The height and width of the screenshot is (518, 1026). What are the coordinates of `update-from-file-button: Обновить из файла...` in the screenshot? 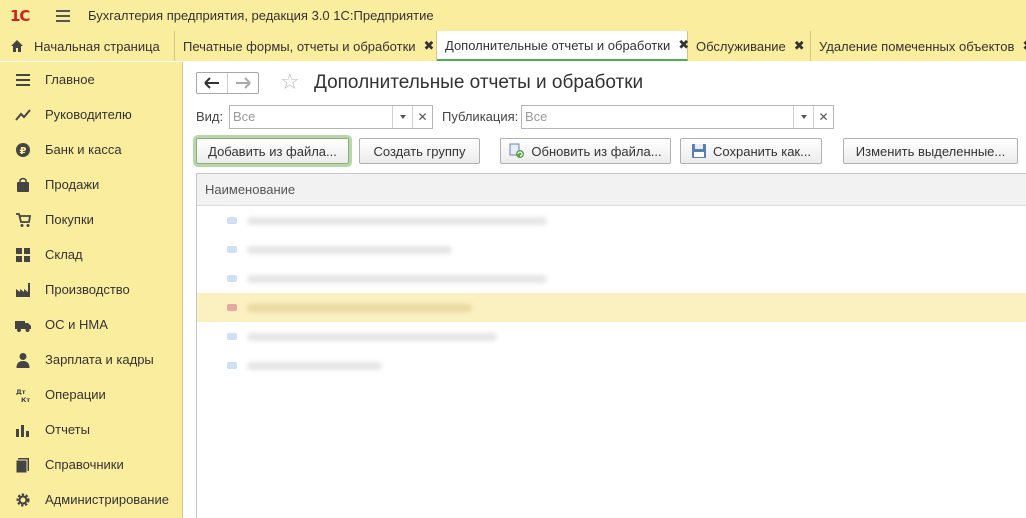 It's located at (585, 151).